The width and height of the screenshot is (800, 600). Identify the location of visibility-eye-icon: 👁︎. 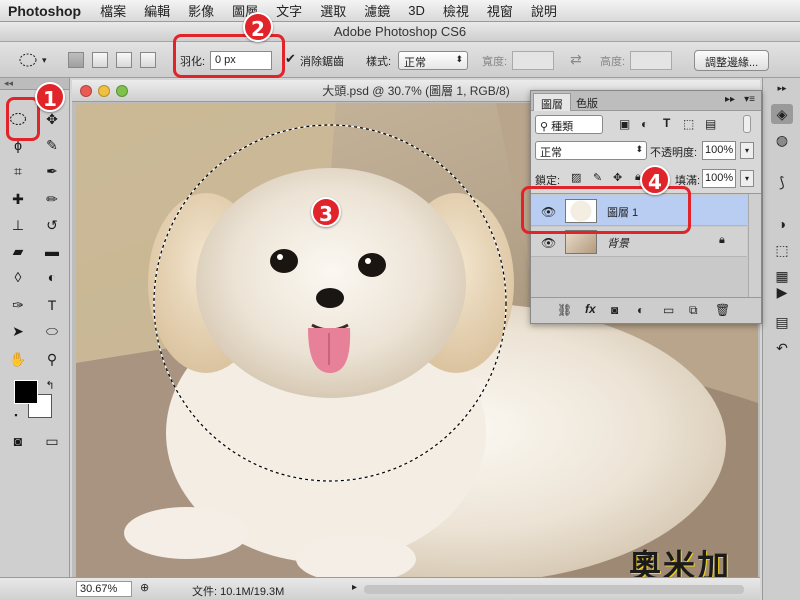
(548, 243).